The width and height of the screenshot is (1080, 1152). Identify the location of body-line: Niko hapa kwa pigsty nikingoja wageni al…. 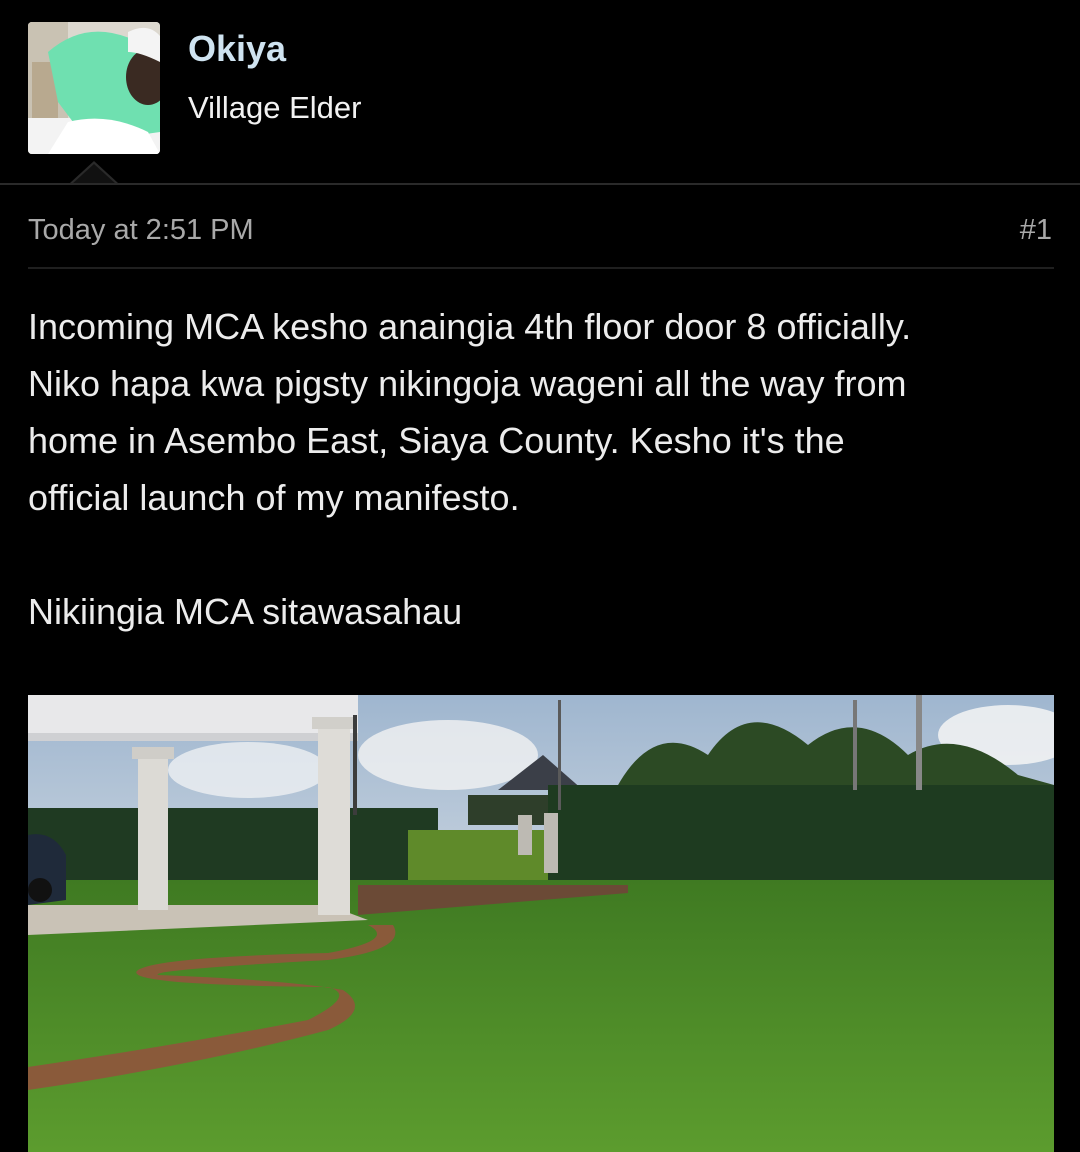
(467, 383).